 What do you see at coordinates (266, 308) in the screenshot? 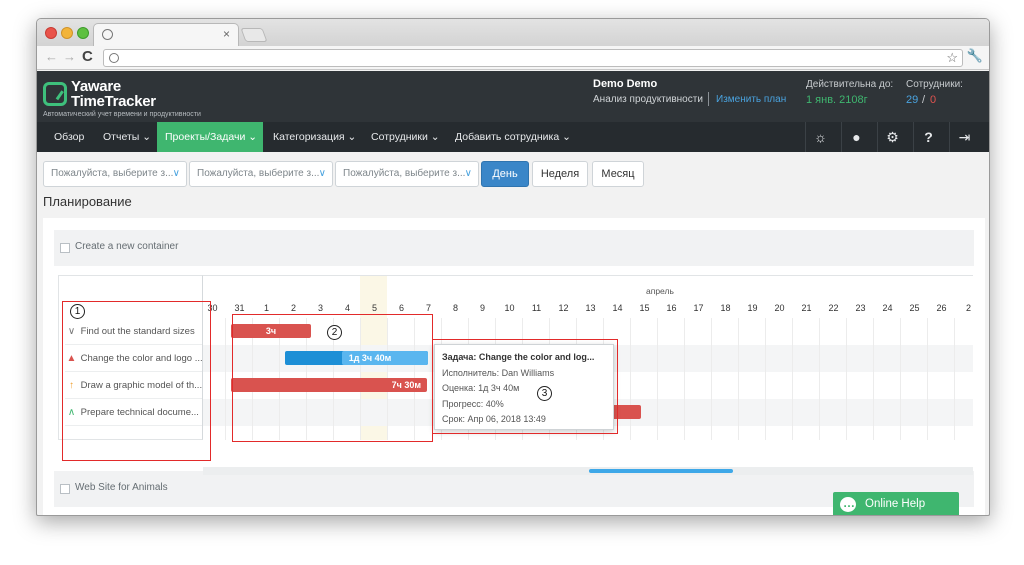
I see `day-label: 1` at bounding box center [266, 308].